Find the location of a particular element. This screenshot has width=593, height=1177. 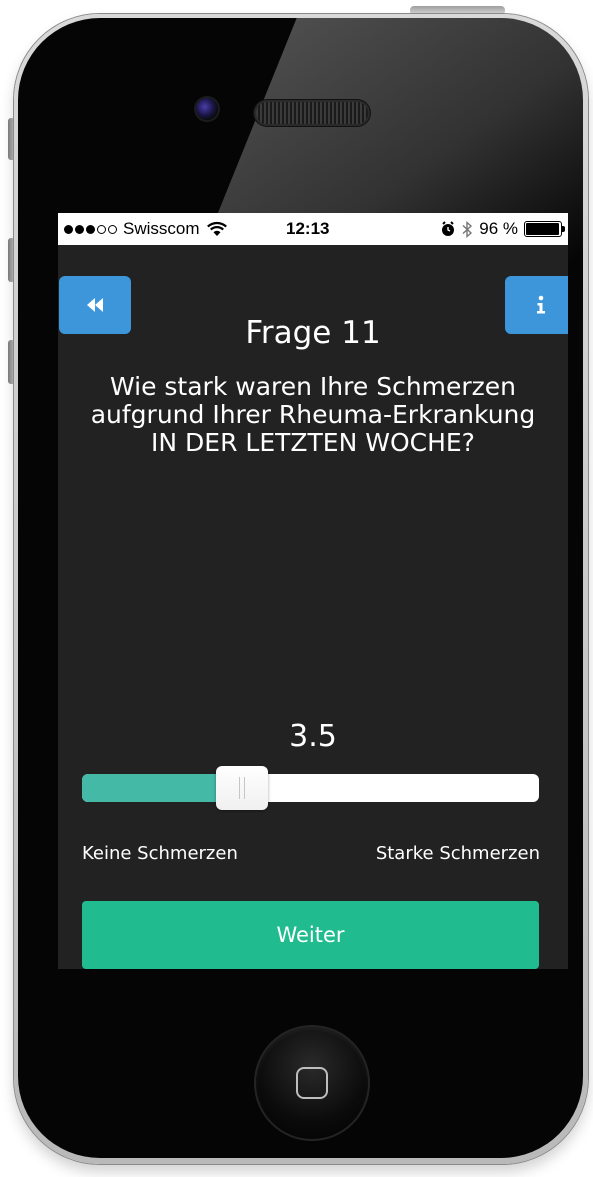

carrier-name: Swisscom is located at coordinates (161, 228).